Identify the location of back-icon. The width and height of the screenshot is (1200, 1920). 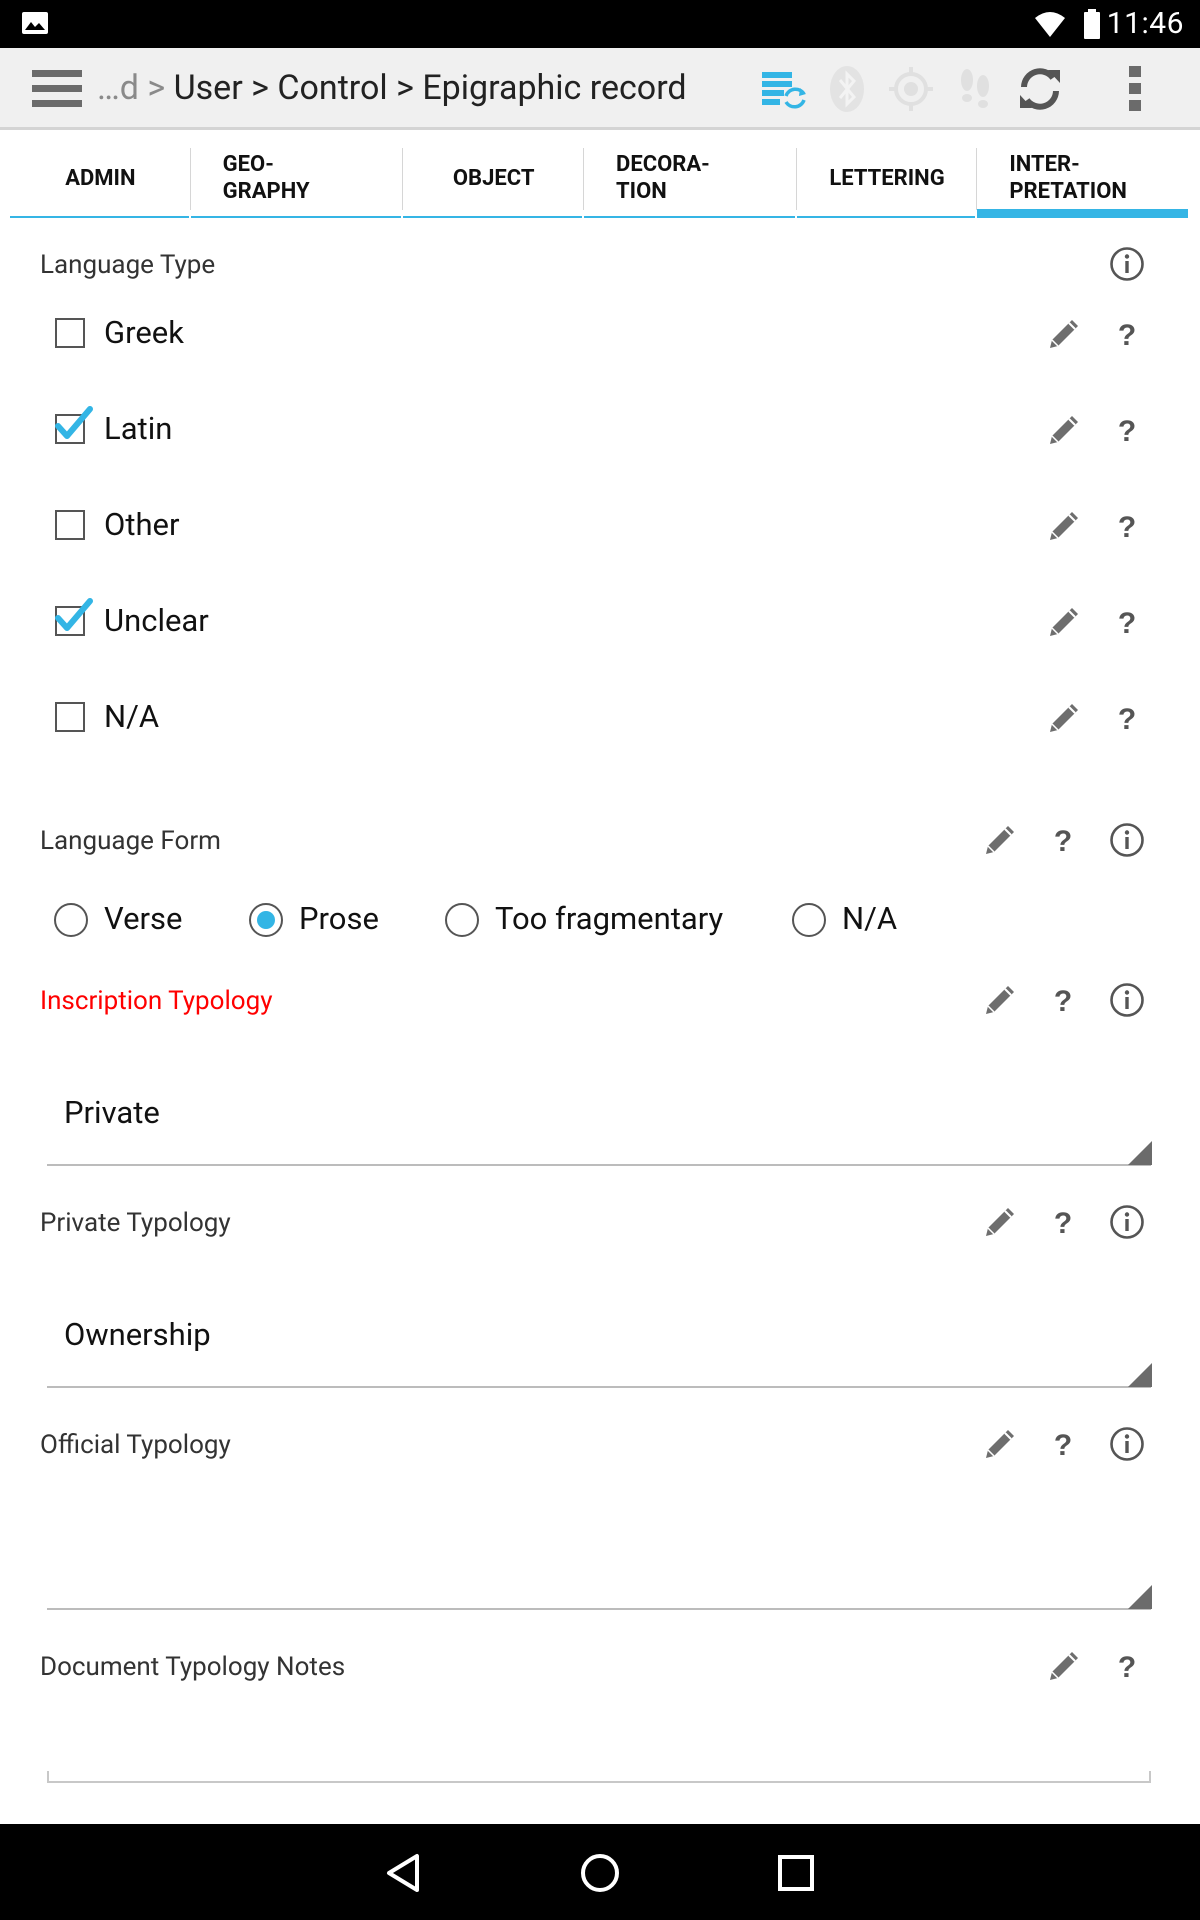
(404, 1873).